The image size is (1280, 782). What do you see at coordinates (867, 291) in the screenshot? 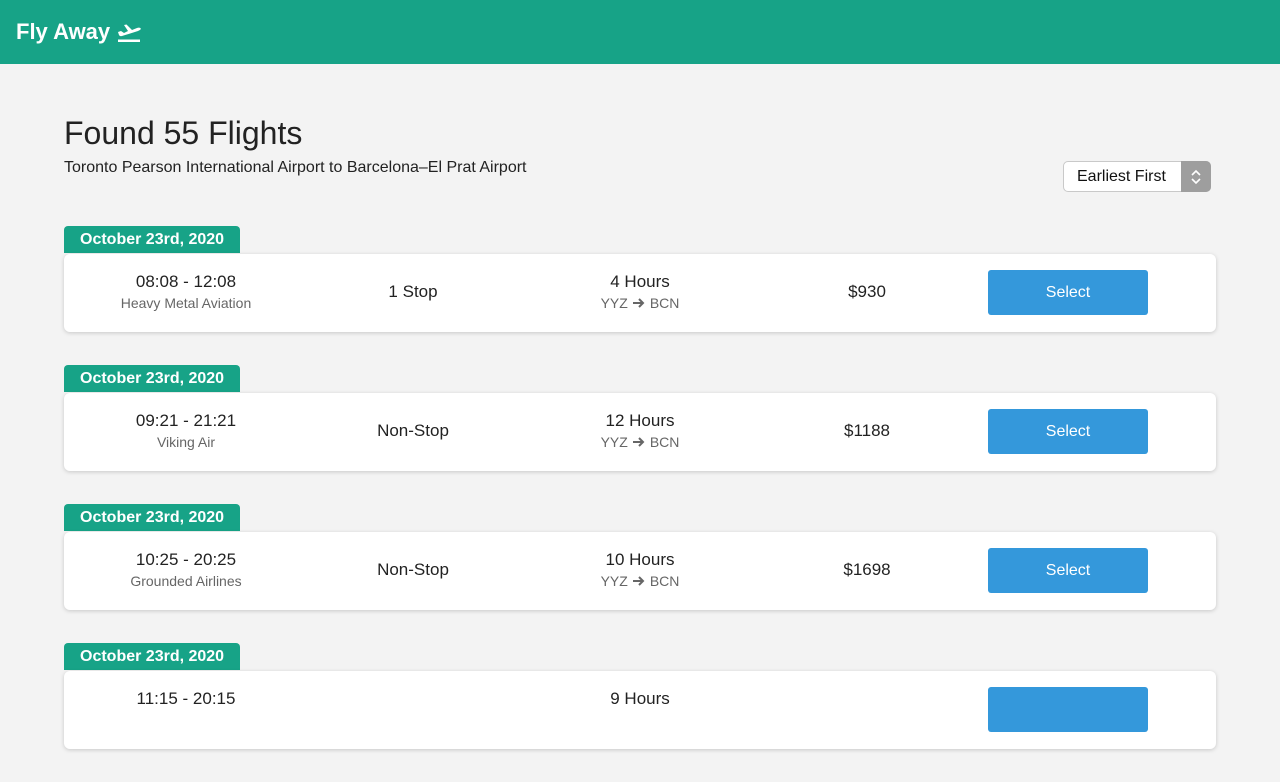
I see `flight-price: $930` at bounding box center [867, 291].